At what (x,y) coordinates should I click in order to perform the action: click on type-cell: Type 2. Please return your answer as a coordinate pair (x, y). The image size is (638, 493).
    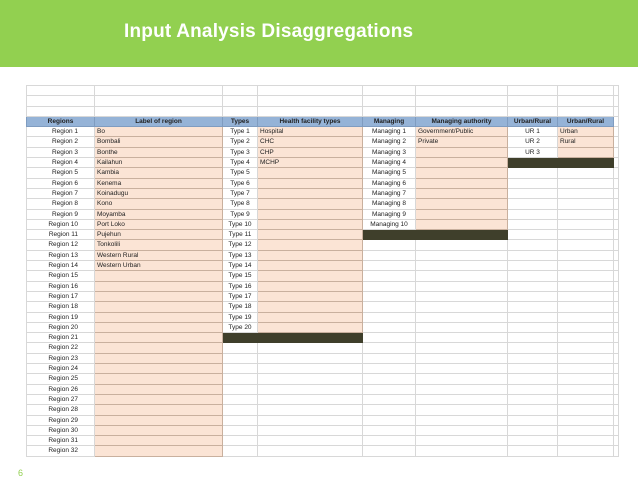
    Looking at the image, I should click on (240, 142).